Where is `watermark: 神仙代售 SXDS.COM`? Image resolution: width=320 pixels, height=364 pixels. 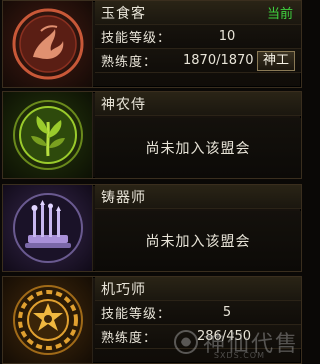 watermark: 神仙代售 SXDS.COM is located at coordinates (236, 343).